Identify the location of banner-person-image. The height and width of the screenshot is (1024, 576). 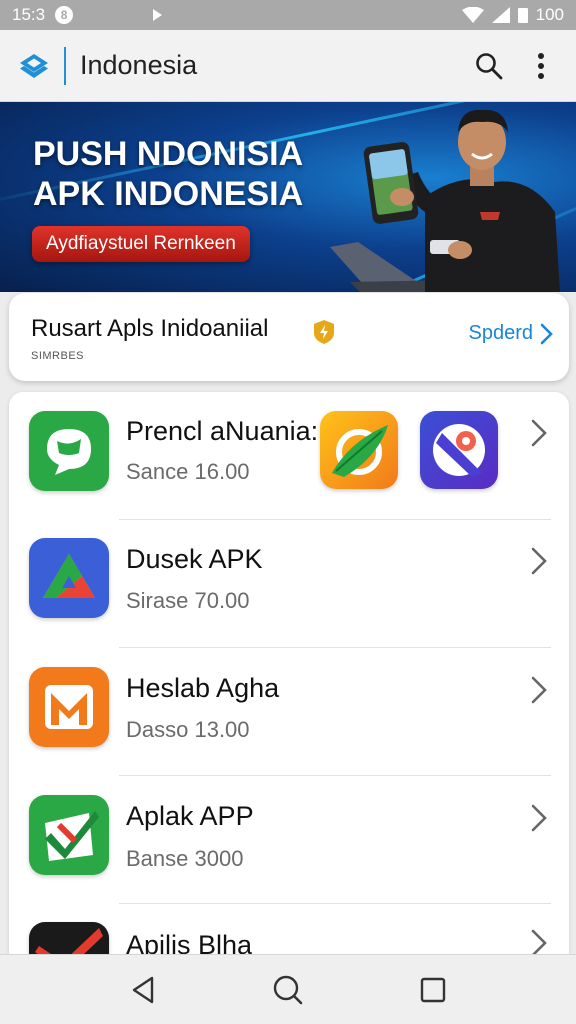
(445, 200).